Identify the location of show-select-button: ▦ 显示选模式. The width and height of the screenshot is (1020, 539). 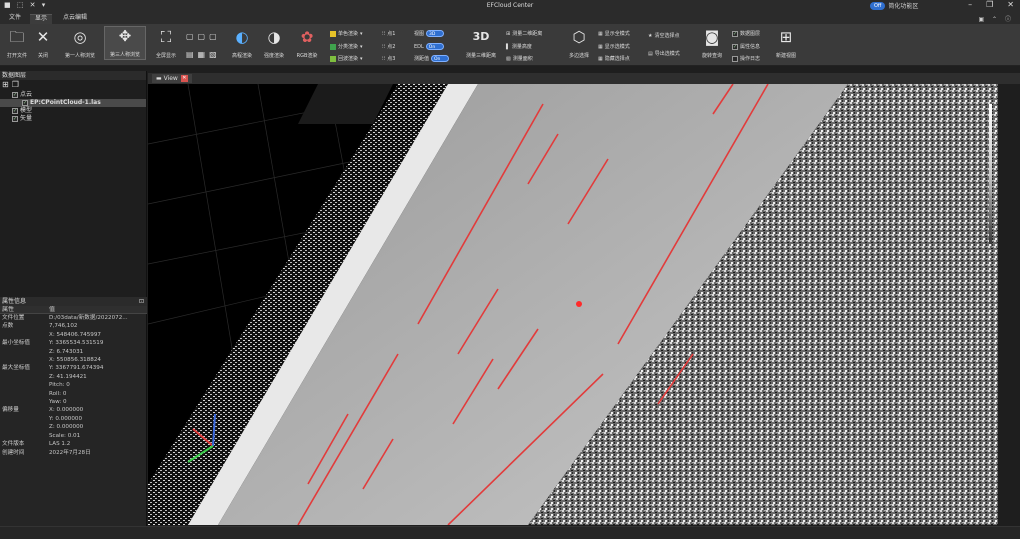
(614, 47).